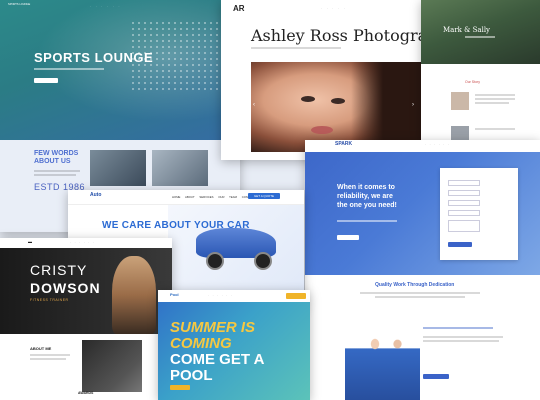  Describe the element at coordinates (344, 144) in the screenshot. I see `spark-logo: SPARK` at that location.